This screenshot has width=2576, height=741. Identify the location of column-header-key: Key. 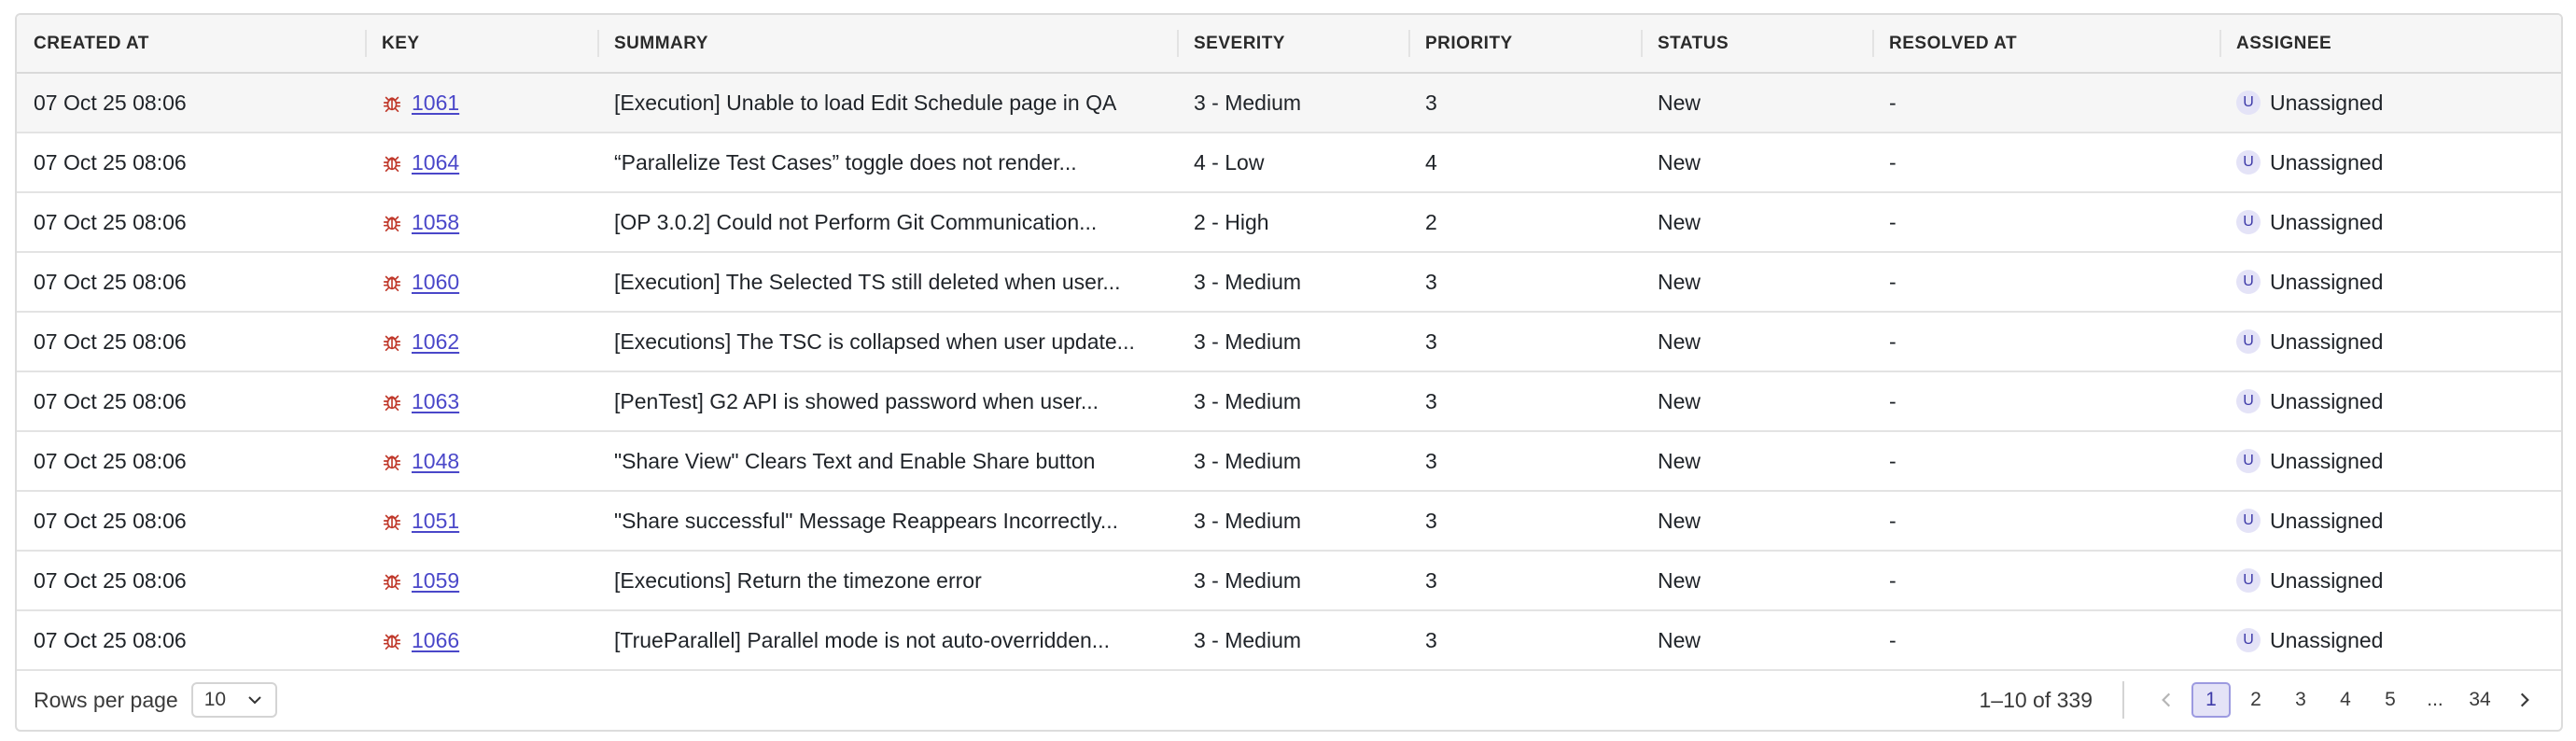
(481, 44).